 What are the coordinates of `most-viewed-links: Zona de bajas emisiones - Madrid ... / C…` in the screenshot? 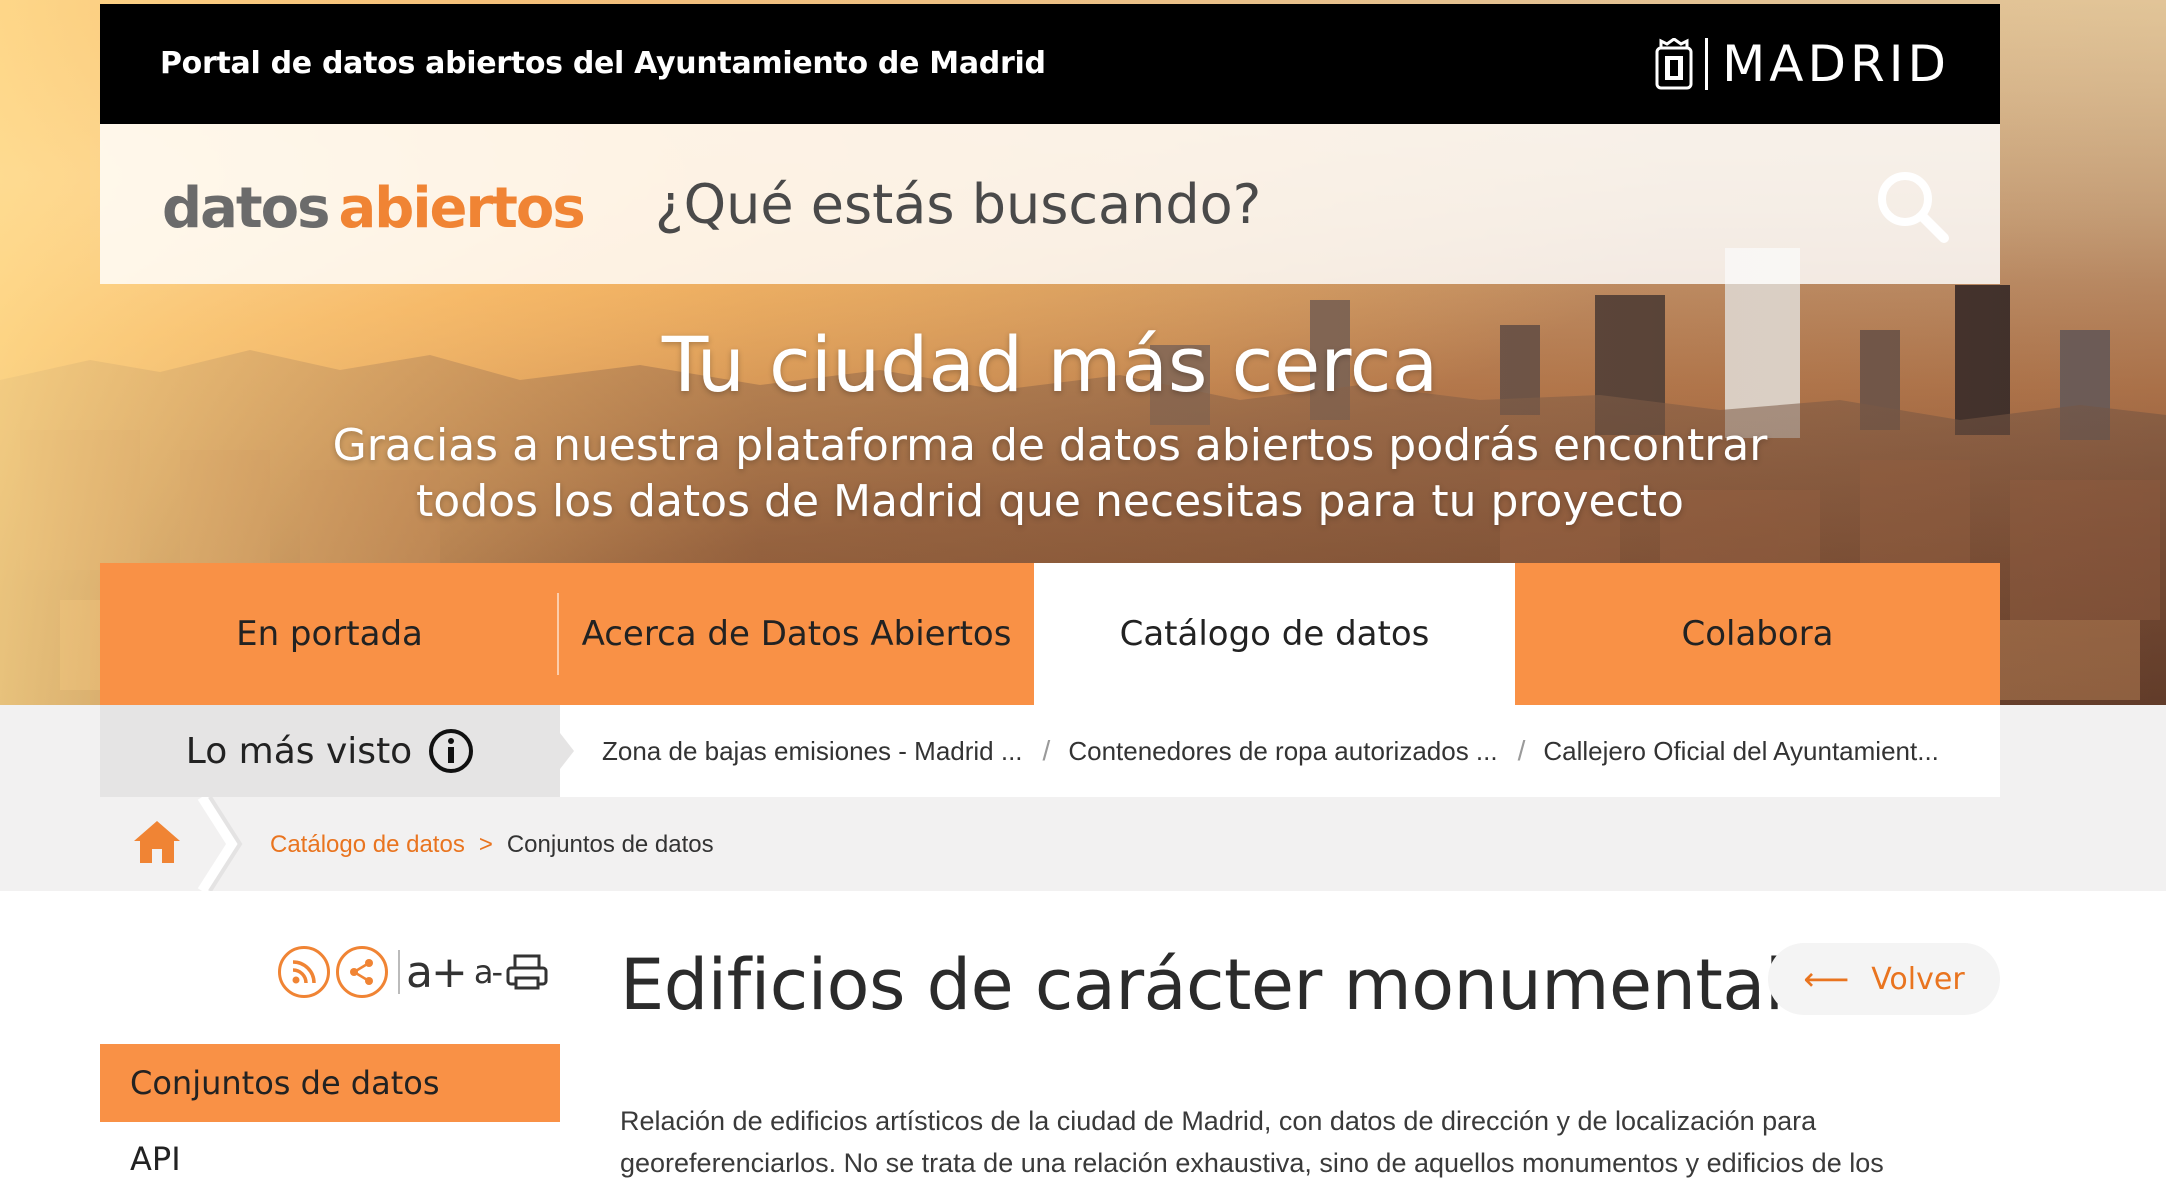 It's located at (1270, 751).